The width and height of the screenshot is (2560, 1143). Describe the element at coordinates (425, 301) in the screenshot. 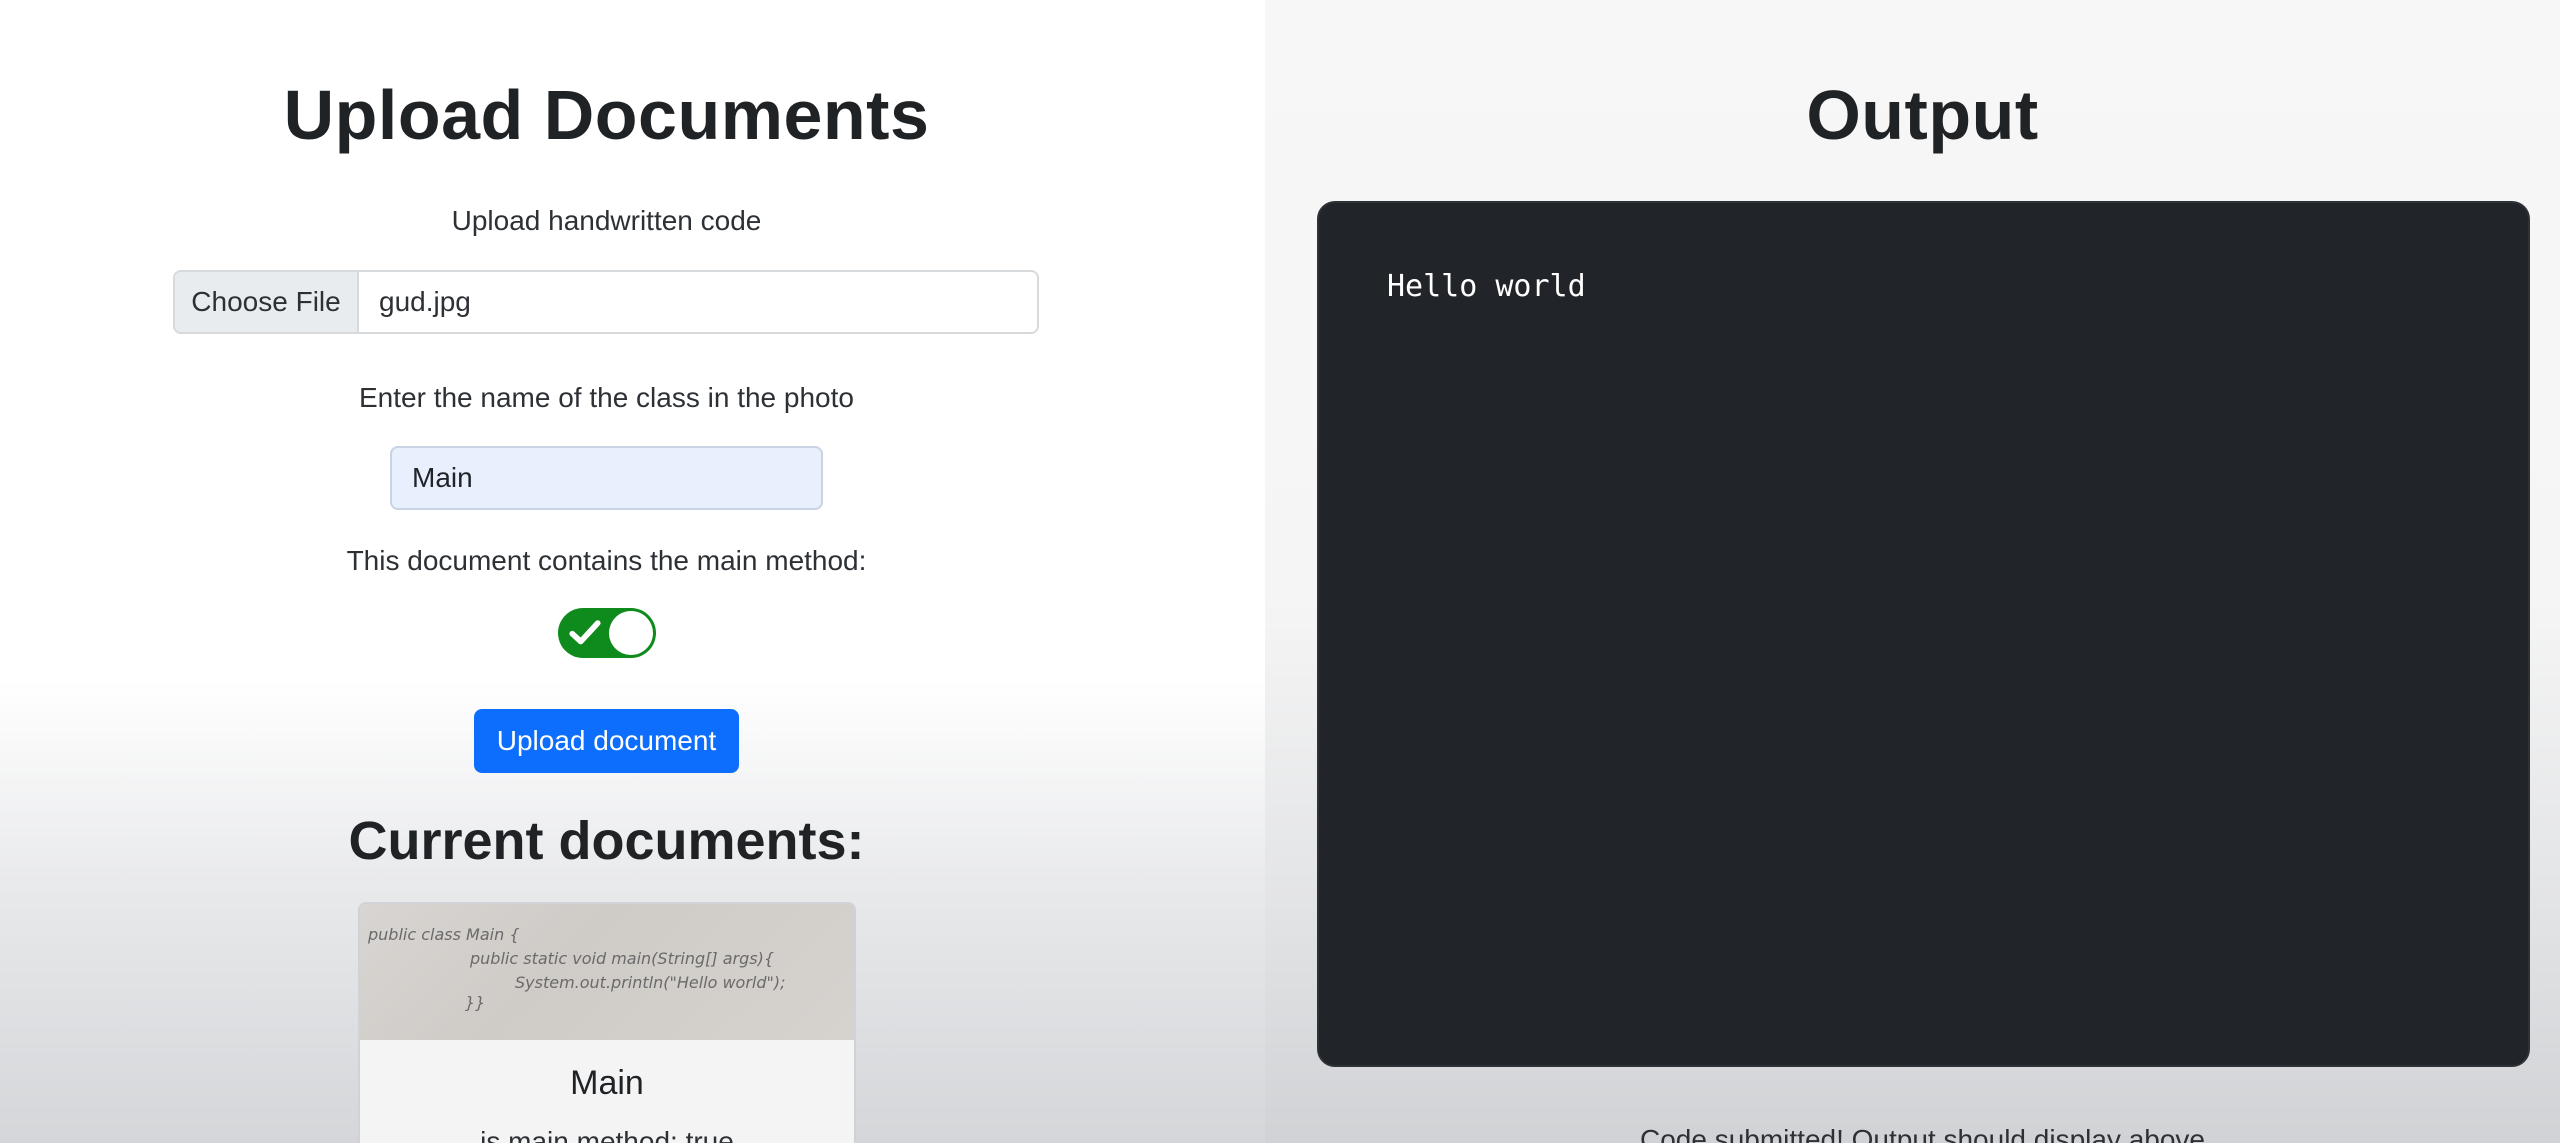

I see `file-name: gud.jpg` at that location.